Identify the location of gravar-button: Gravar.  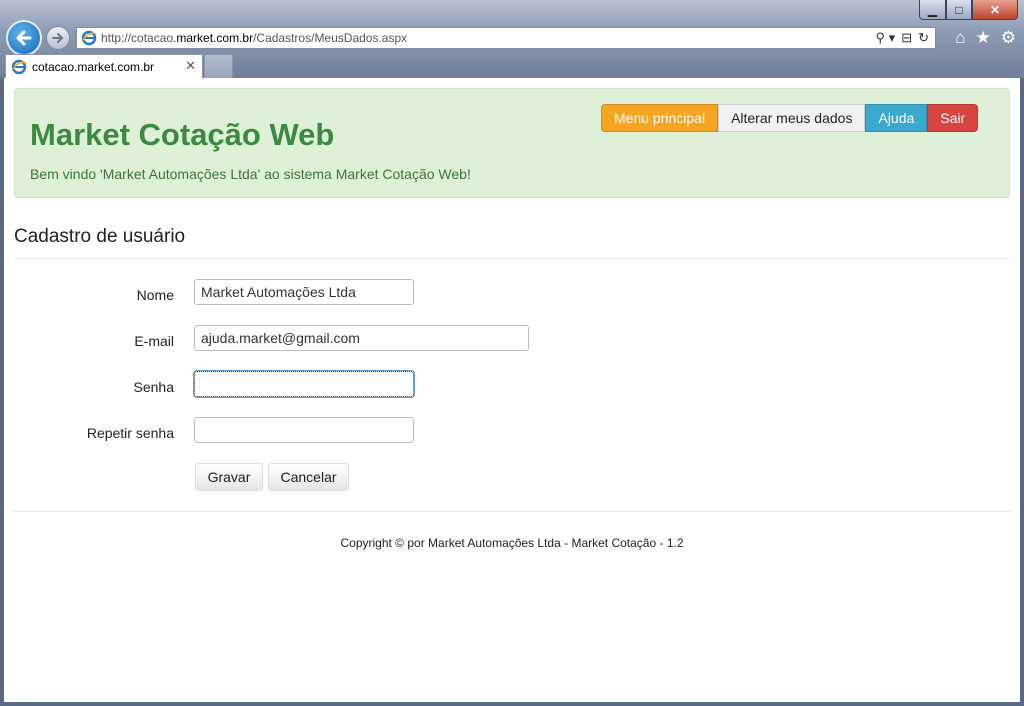
(229, 477).